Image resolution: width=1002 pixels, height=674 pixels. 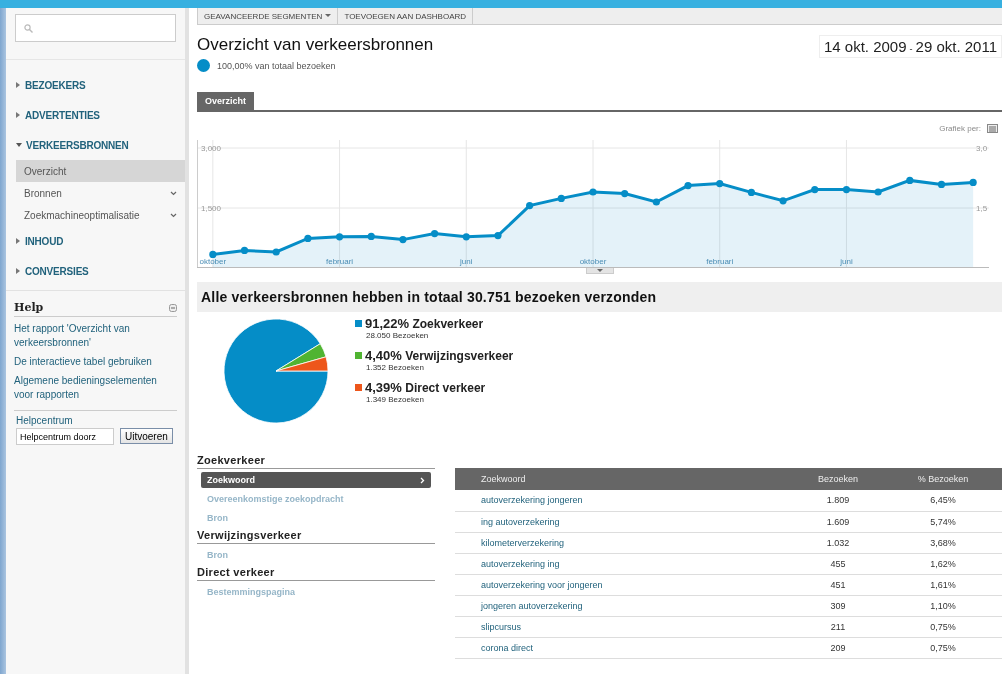 I want to click on chevron-down-icon, so click(x=173, y=193).